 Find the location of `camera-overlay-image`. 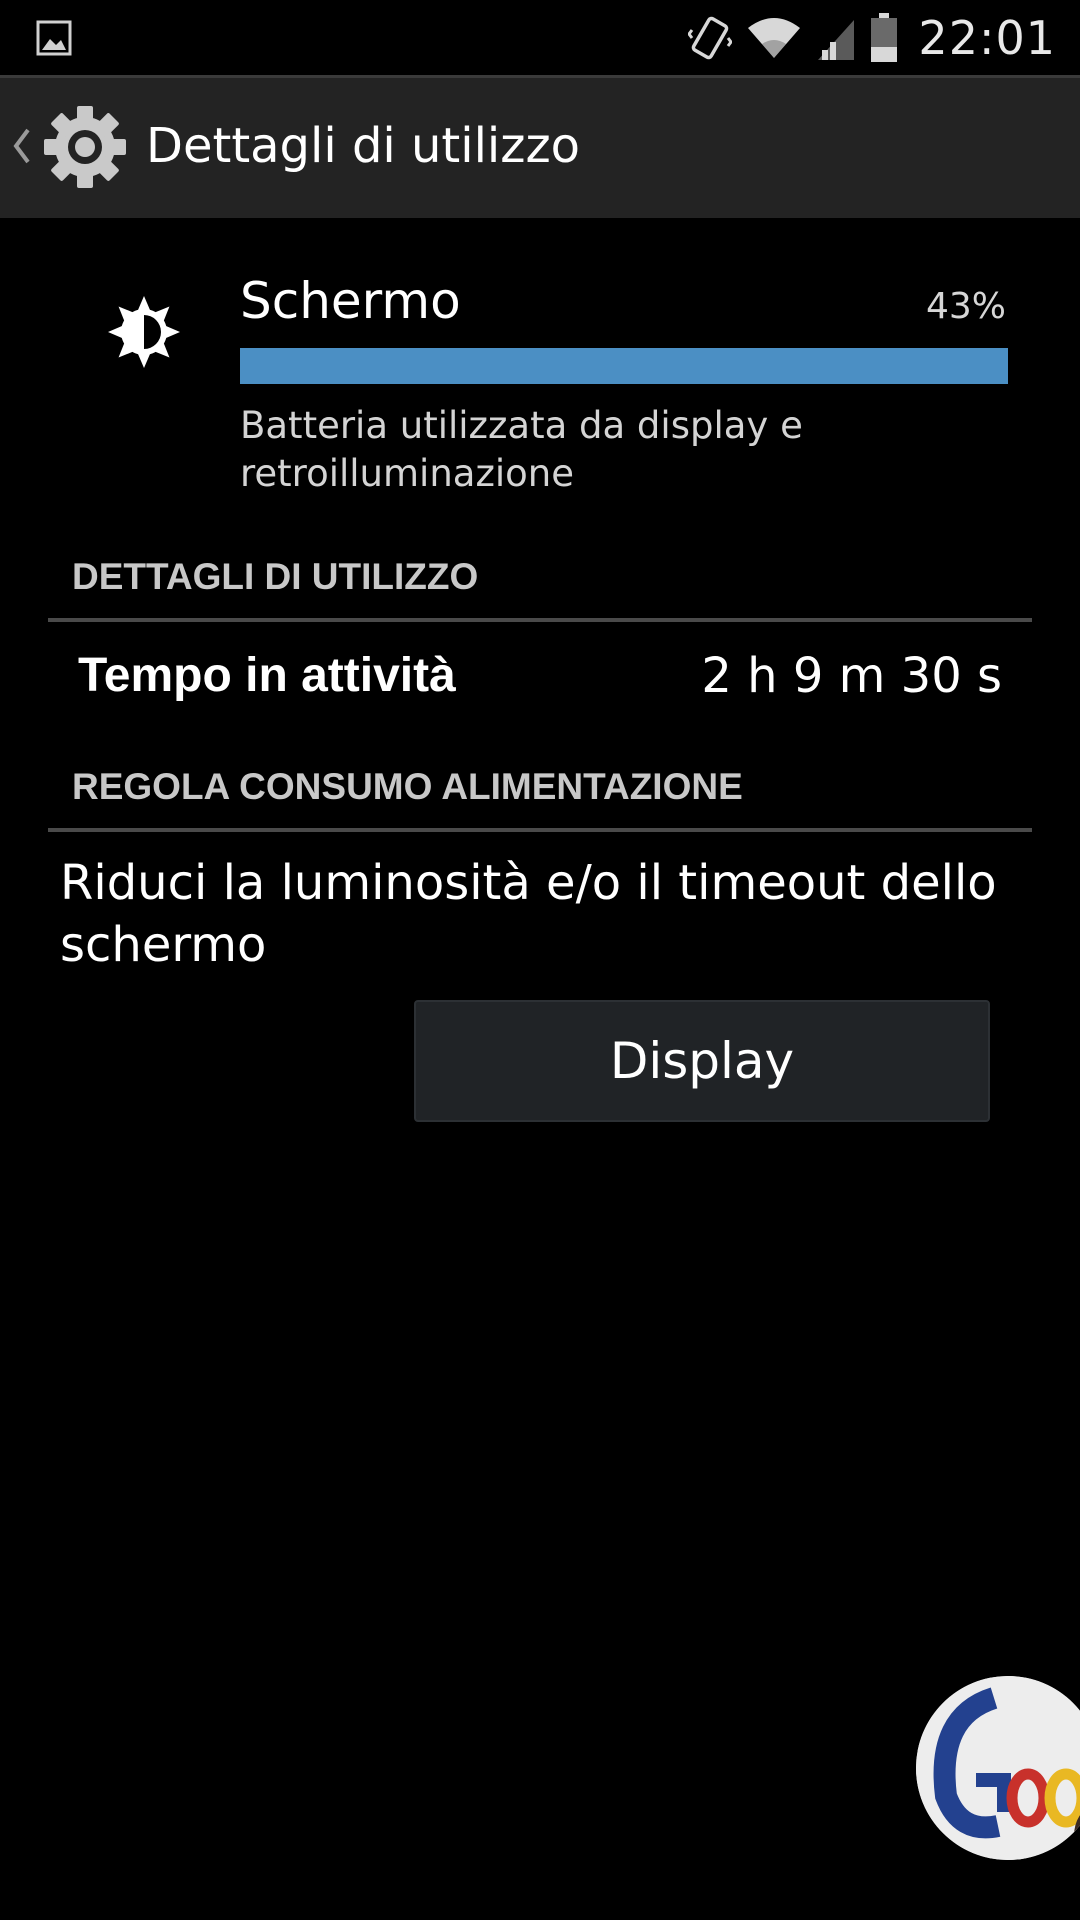

camera-overlay-image is located at coordinates (998, 1768).